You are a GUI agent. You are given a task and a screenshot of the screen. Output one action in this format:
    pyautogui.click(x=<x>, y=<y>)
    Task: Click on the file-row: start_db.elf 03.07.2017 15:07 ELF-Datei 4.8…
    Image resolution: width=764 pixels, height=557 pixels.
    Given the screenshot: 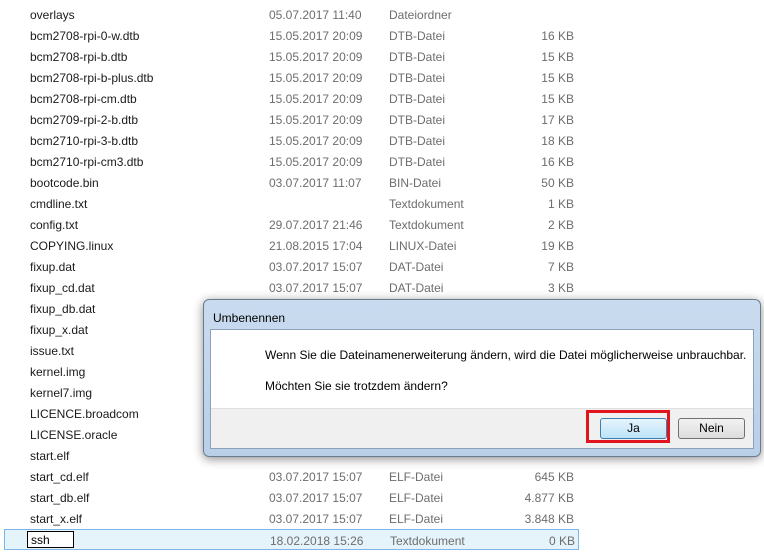 What is the action you would take?
    pyautogui.click(x=382, y=497)
    